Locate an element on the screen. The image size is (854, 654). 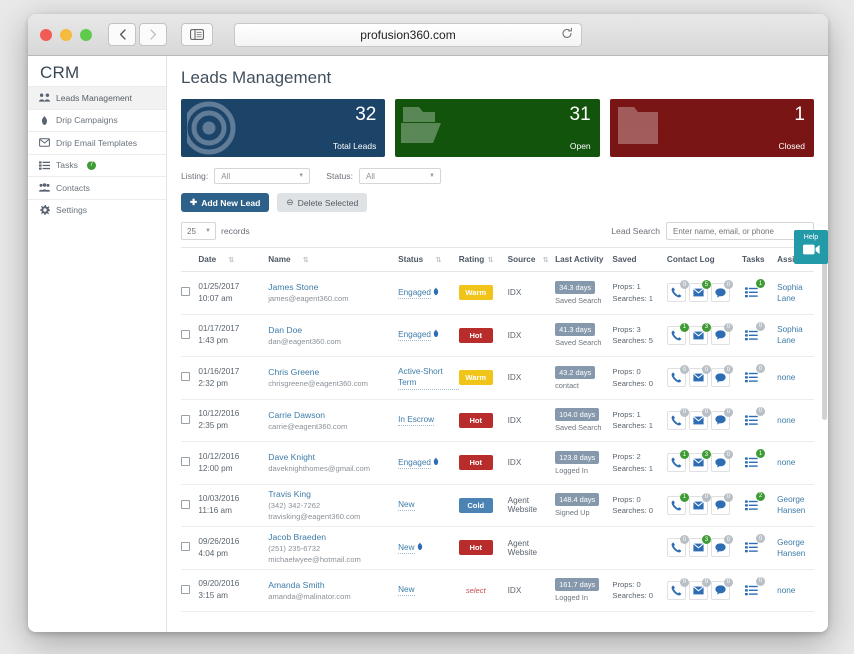
reload-icon is located at coordinates (567, 35).